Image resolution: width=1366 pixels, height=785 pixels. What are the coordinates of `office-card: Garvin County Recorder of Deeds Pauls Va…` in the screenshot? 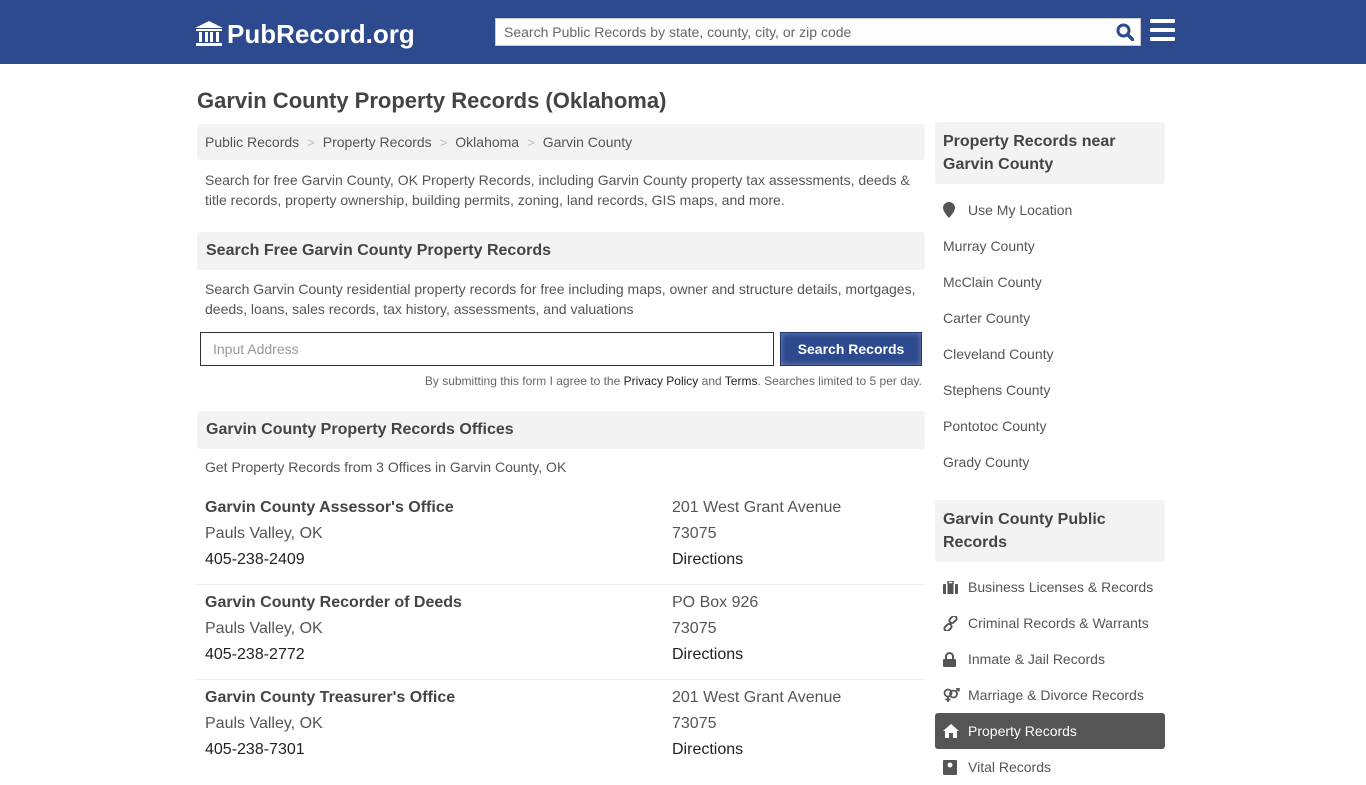 It's located at (561, 632).